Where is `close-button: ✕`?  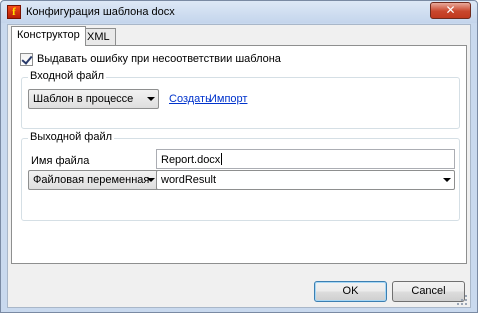
close-button: ✕ is located at coordinates (450, 10).